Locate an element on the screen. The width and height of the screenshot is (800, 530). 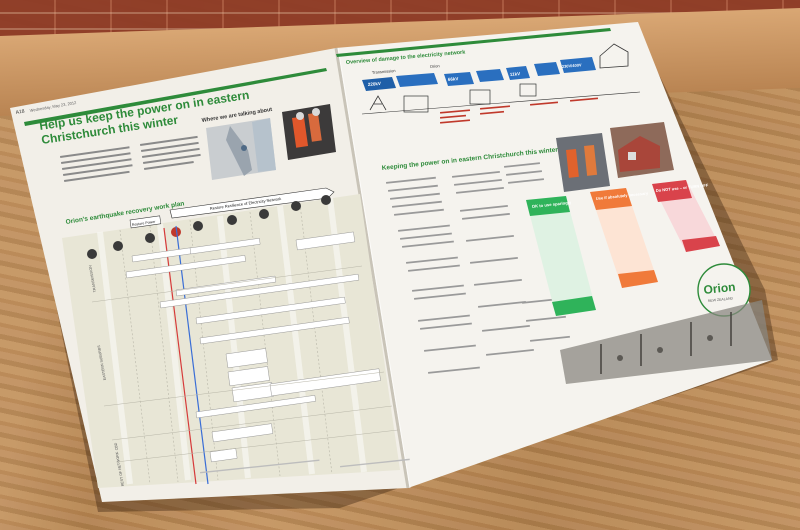
workers-photo is located at coordinates (309, 132).